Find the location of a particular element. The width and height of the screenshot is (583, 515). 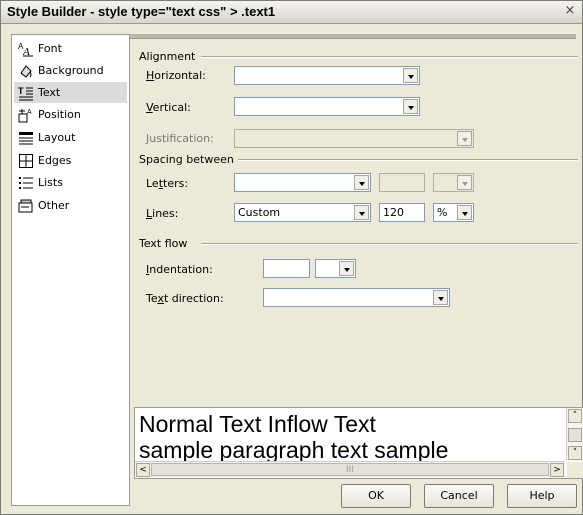

background-icon is located at coordinates (26, 71).